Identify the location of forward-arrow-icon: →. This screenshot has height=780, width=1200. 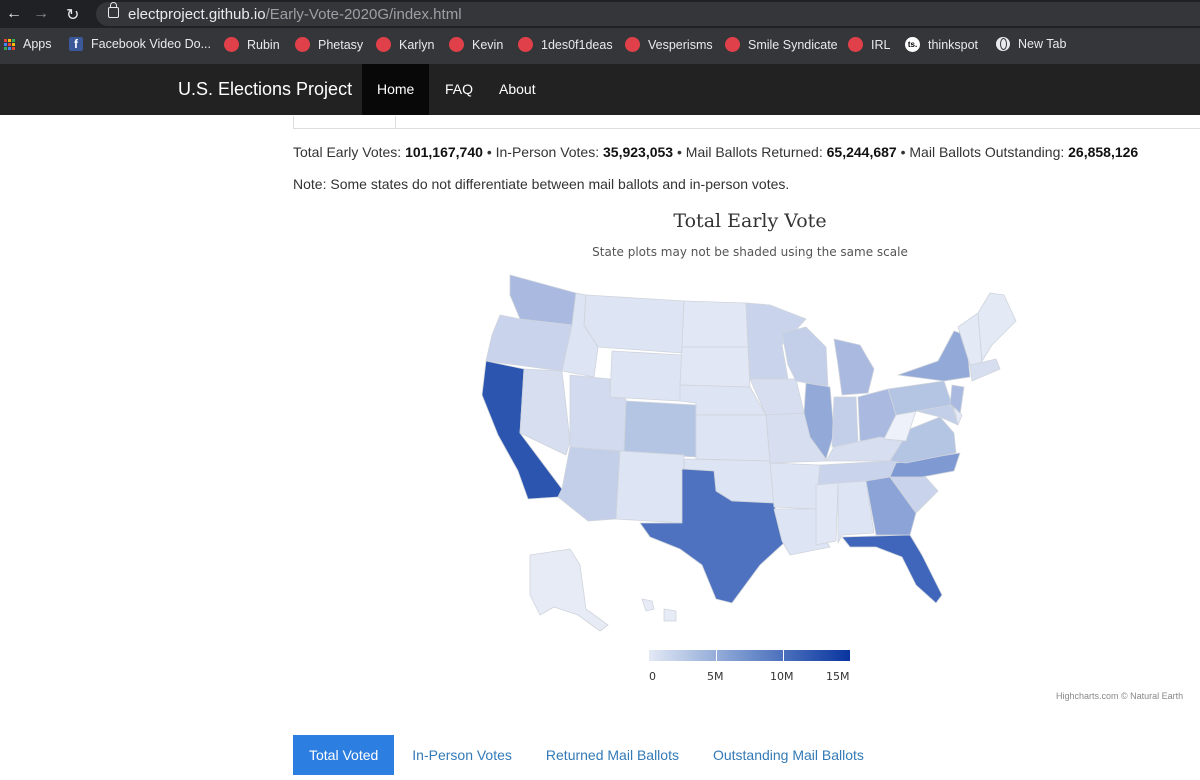
(41, 14).